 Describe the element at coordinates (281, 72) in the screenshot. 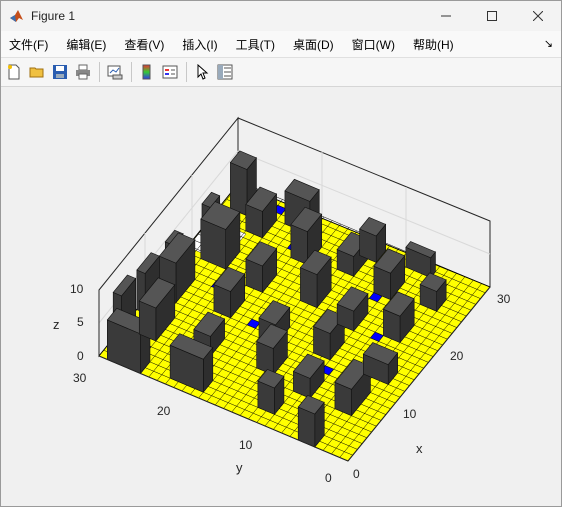

I see `figure-toolbar` at that location.